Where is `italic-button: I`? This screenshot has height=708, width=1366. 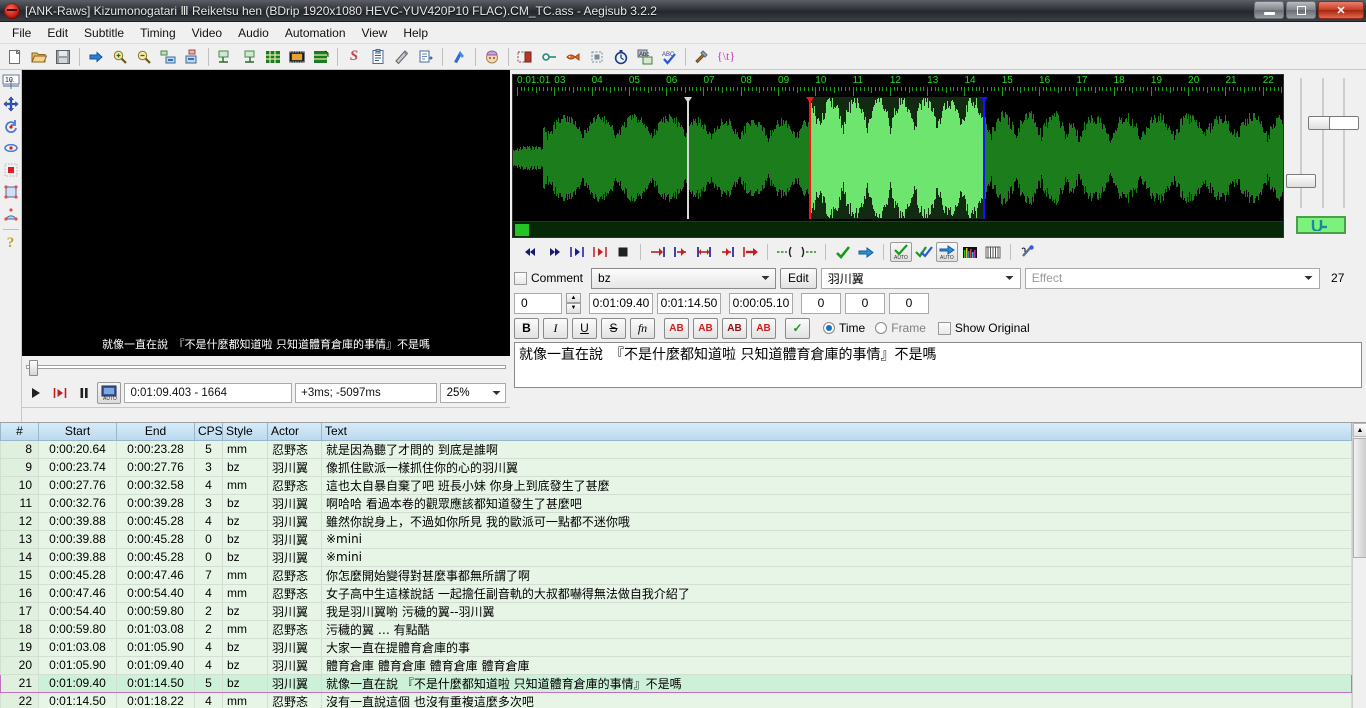 italic-button: I is located at coordinates (555, 328).